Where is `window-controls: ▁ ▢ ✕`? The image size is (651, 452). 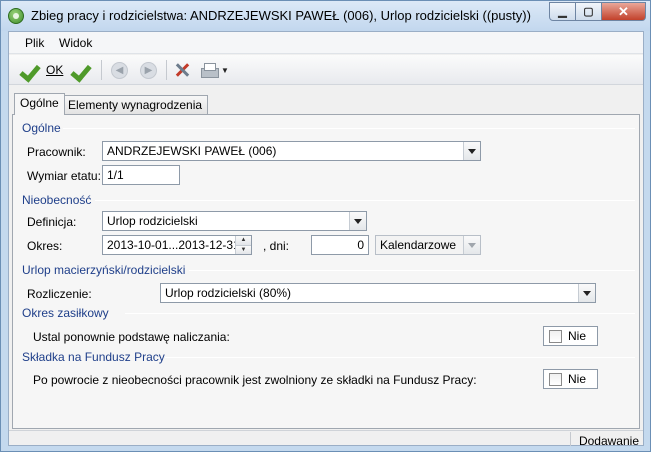 window-controls: ▁ ▢ ✕ is located at coordinates (597, 11).